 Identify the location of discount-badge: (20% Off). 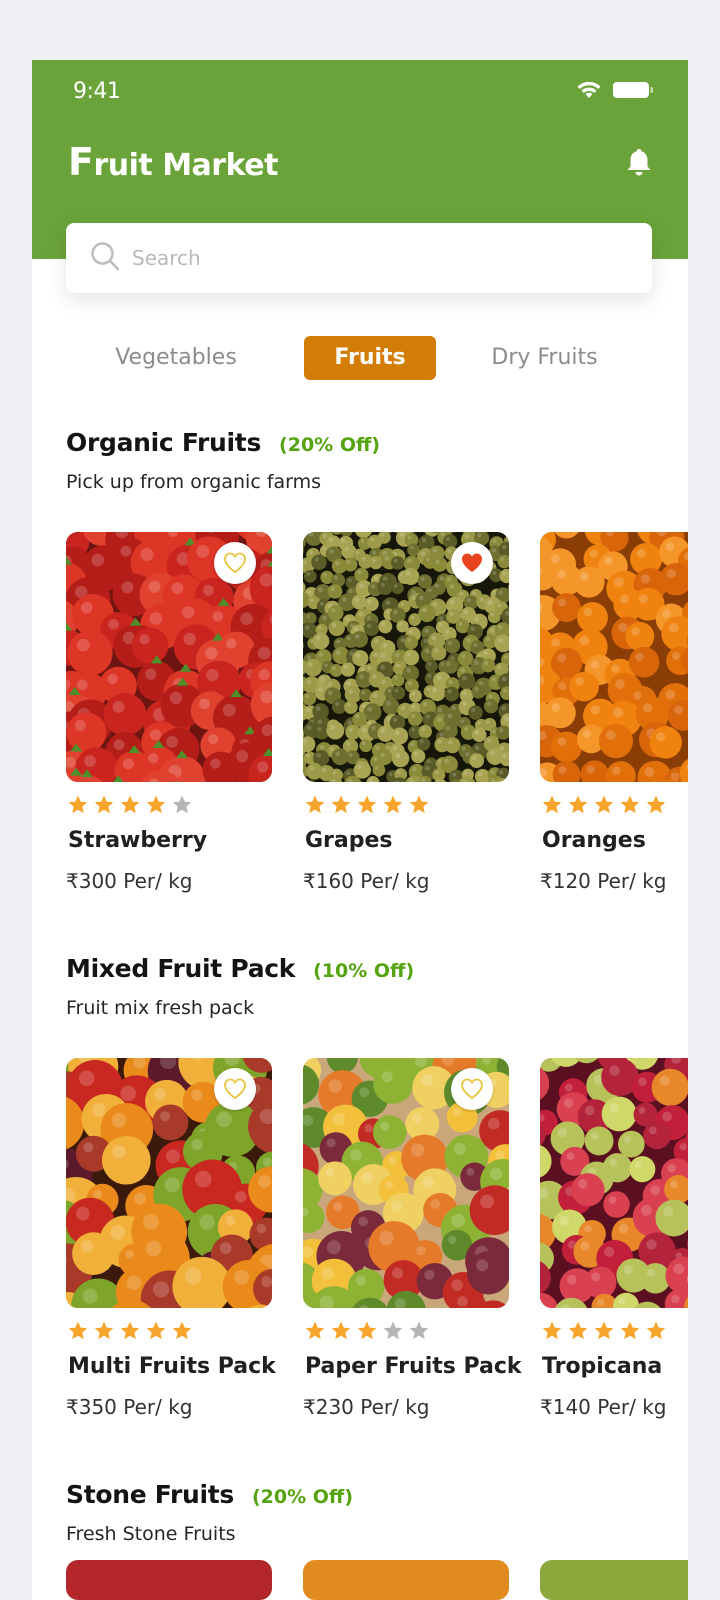
(330, 445).